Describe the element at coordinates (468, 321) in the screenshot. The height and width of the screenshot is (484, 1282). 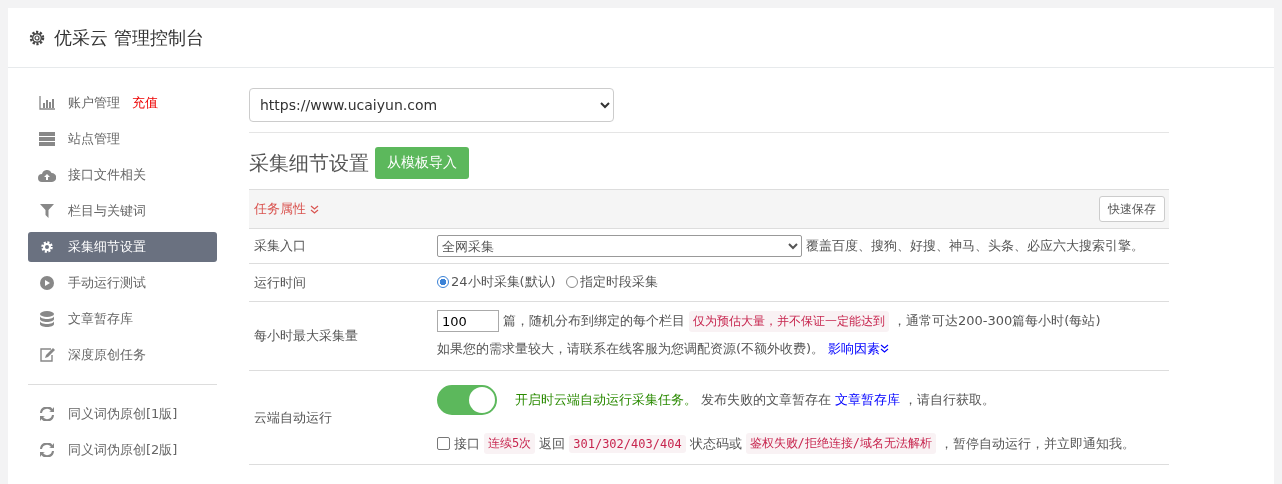
I see `count-field: 100` at that location.